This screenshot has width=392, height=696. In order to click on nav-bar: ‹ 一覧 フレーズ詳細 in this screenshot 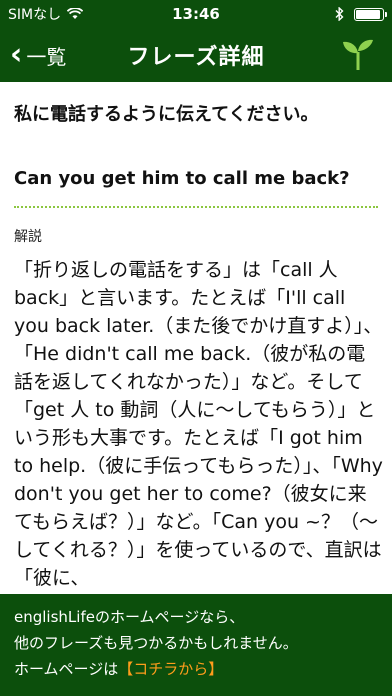, I will do `click(196, 55)`.